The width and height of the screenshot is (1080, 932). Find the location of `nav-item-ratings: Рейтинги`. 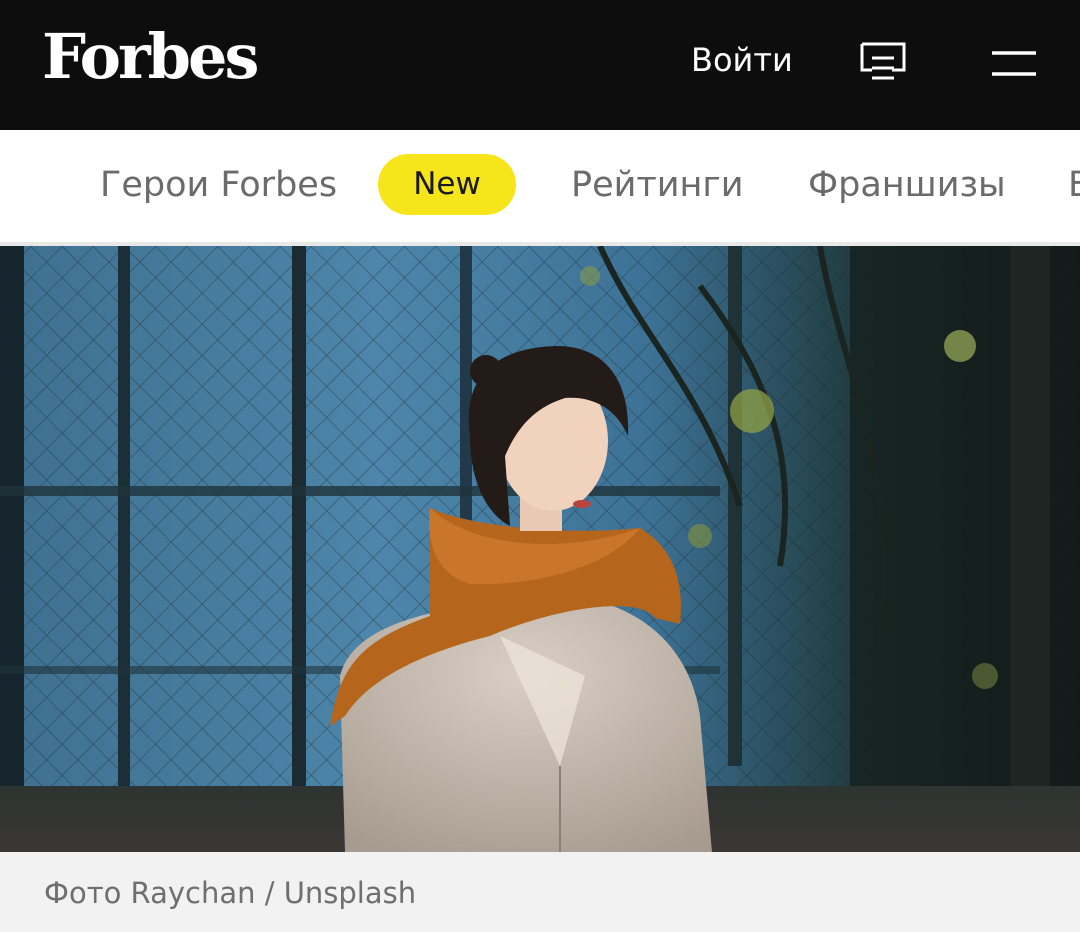

nav-item-ratings: Рейтинги is located at coordinates (657, 185).